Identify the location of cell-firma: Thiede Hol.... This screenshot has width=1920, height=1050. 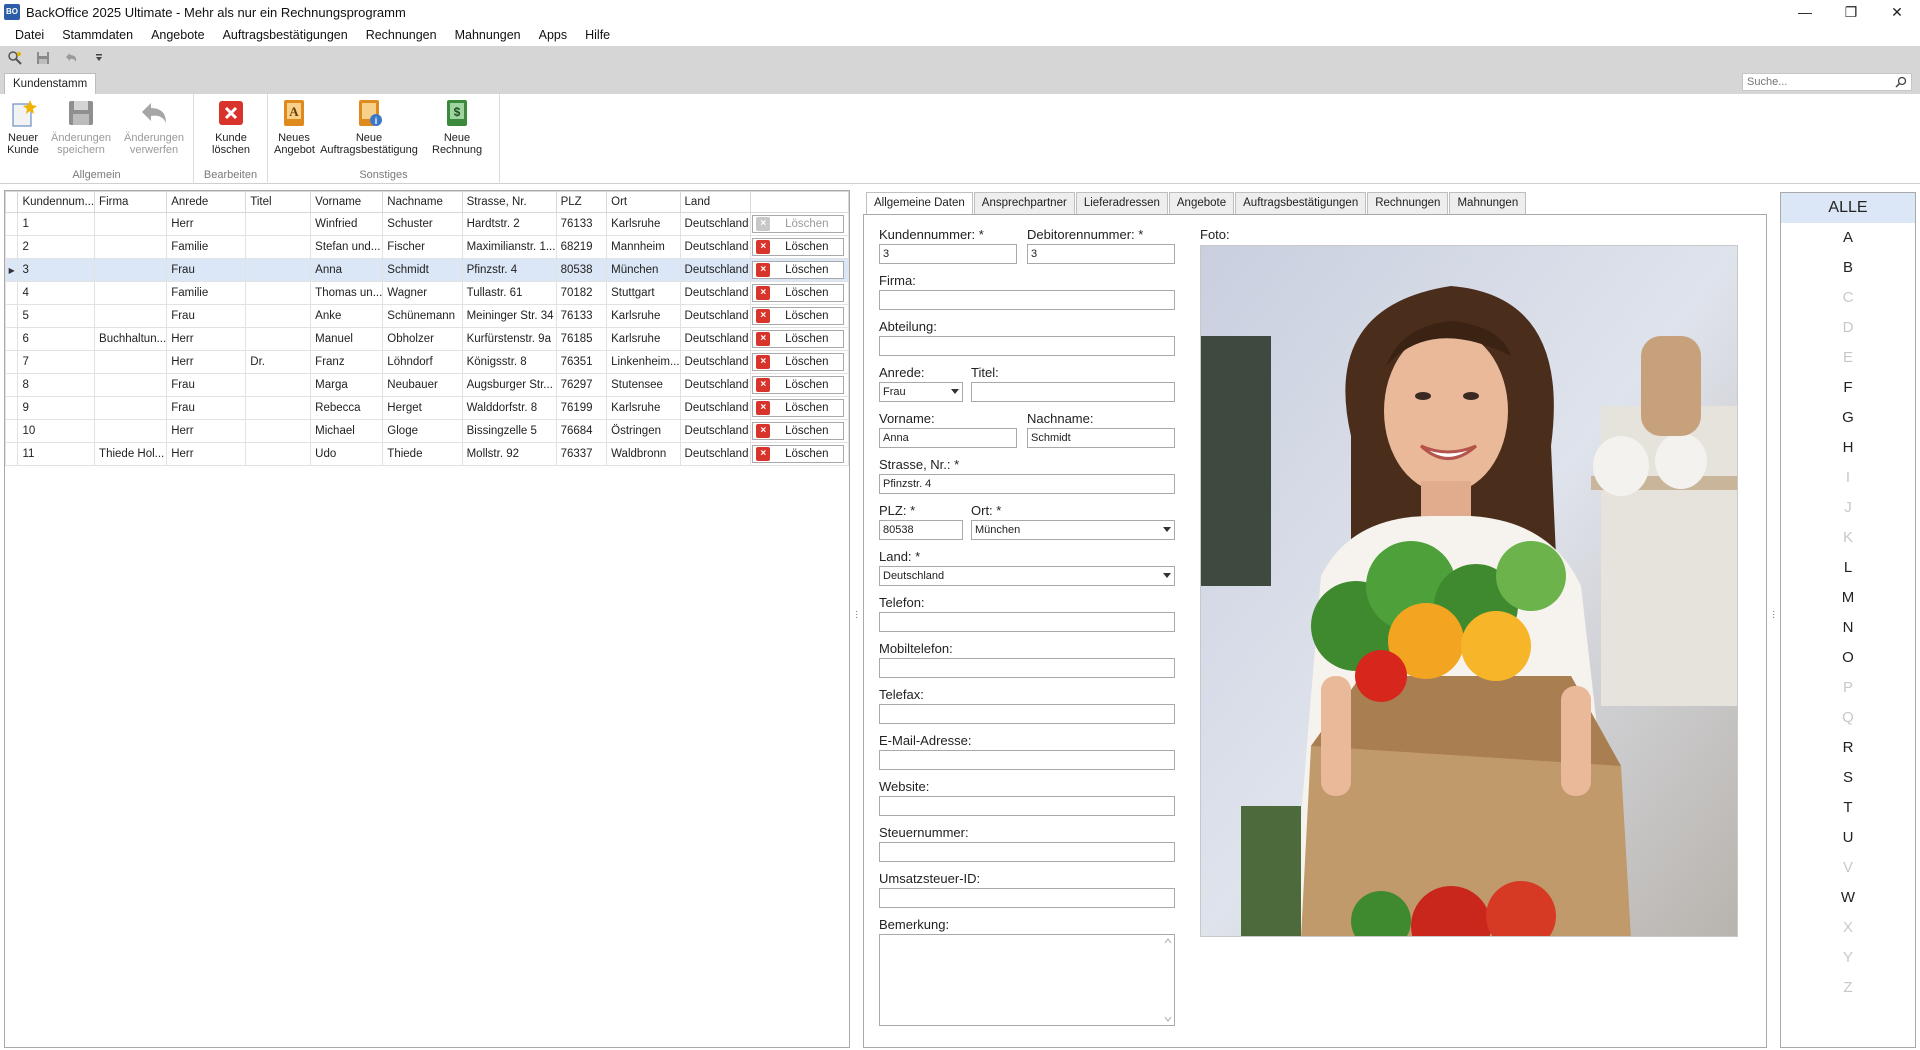
(131, 454).